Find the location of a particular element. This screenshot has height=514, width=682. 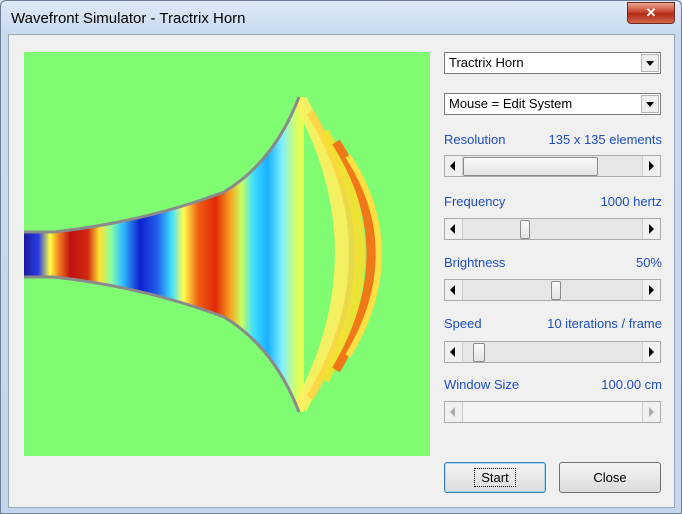

system-select-value: Tractrix Horn is located at coordinates (486, 62).